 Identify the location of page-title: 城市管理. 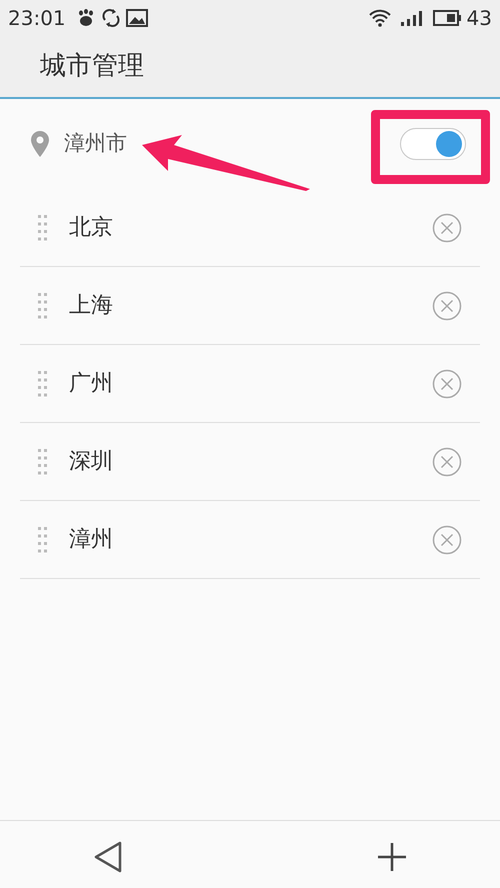
(92, 66).